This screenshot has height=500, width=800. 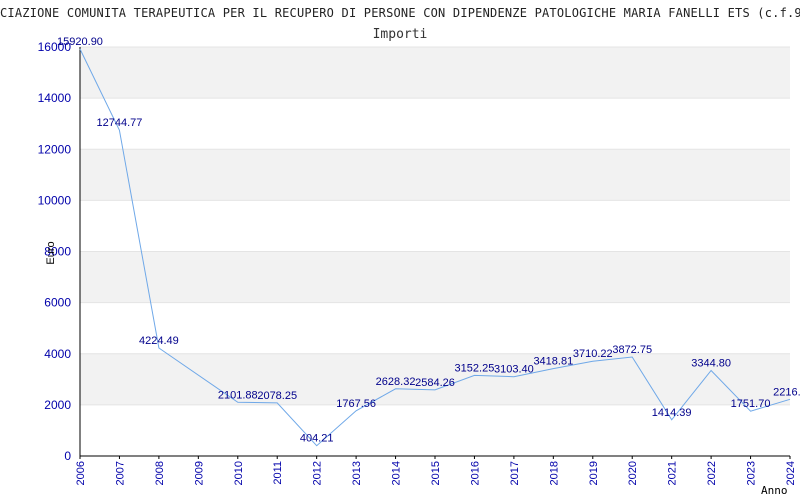 I want to click on x-tick-label: 2015, so click(x=436, y=473).